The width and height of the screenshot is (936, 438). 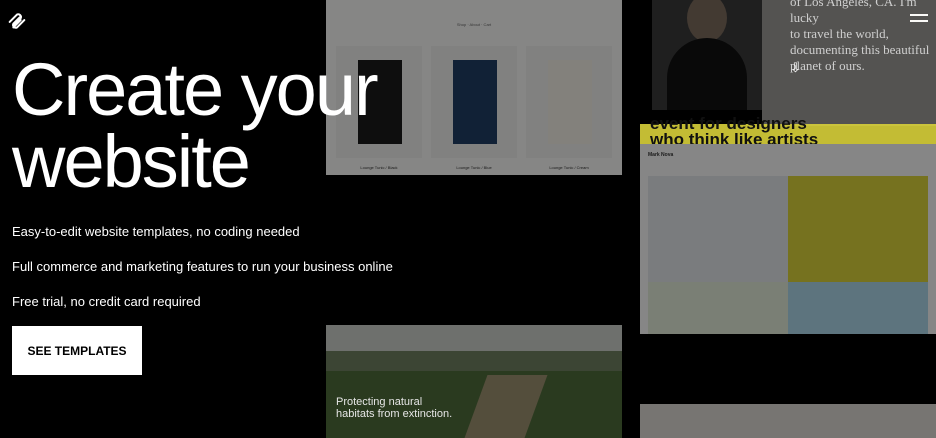 What do you see at coordinates (661, 155) in the screenshot?
I see `studio-title: Mark Nova` at bounding box center [661, 155].